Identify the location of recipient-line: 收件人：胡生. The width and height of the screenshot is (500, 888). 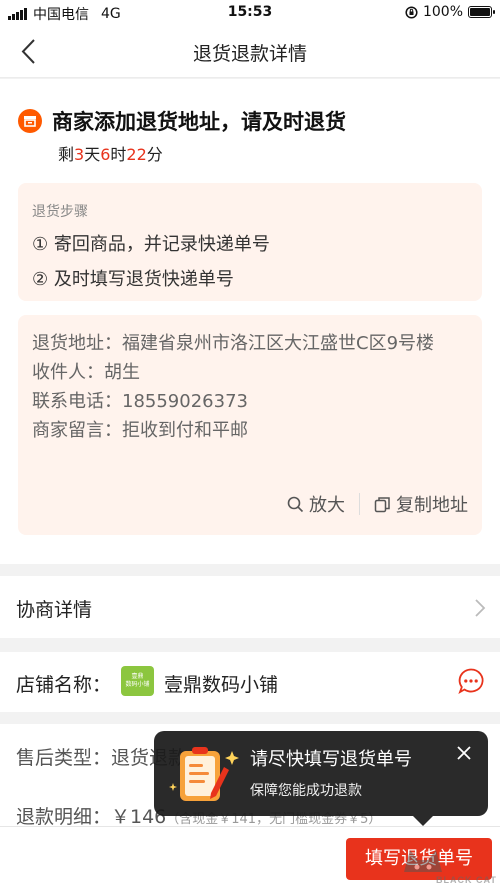
(86, 372).